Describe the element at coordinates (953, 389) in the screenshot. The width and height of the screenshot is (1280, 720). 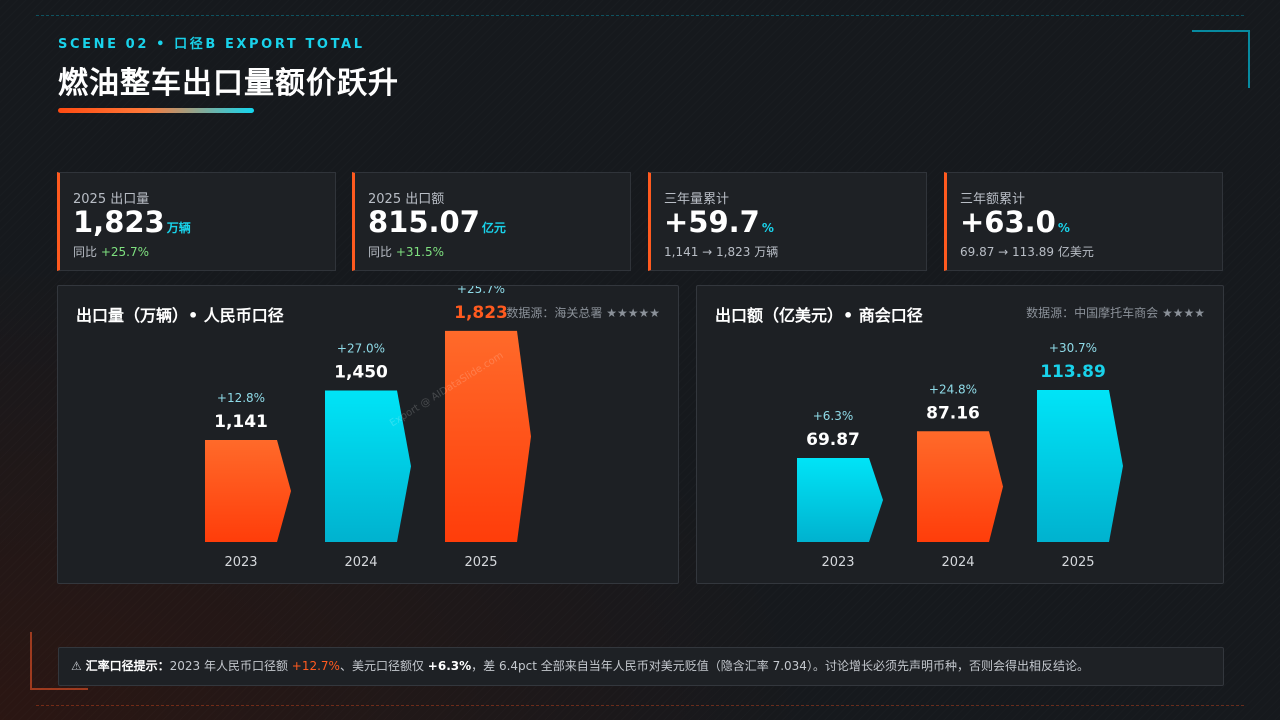
I see `growth-label-2024: +24.8%` at that location.